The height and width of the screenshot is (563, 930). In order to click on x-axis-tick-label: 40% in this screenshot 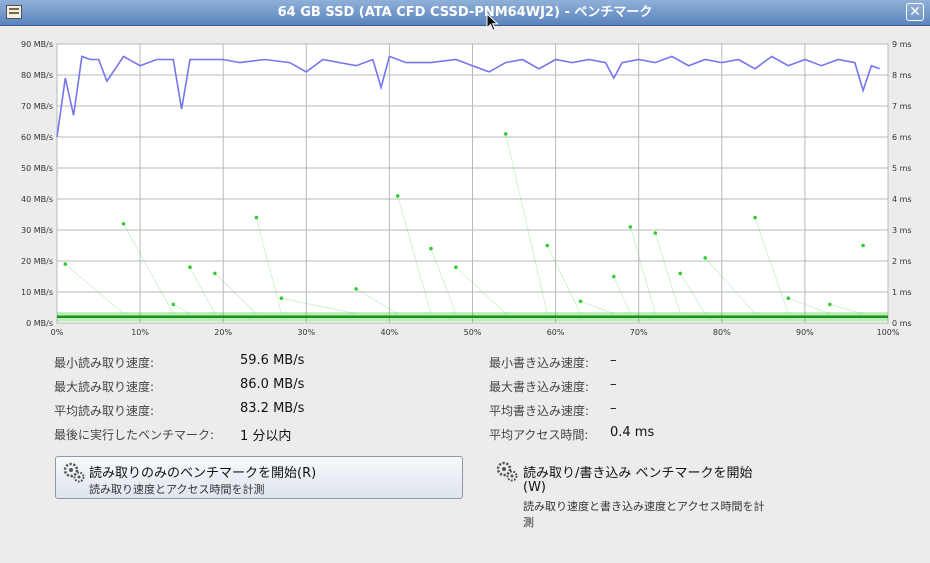, I will do `click(390, 332)`.